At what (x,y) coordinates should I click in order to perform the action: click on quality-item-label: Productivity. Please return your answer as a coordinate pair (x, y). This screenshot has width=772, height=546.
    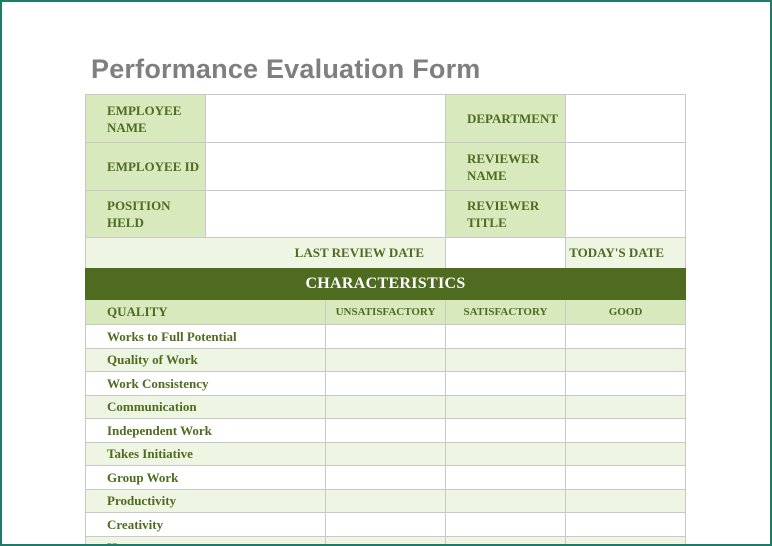
    Looking at the image, I should click on (205, 501).